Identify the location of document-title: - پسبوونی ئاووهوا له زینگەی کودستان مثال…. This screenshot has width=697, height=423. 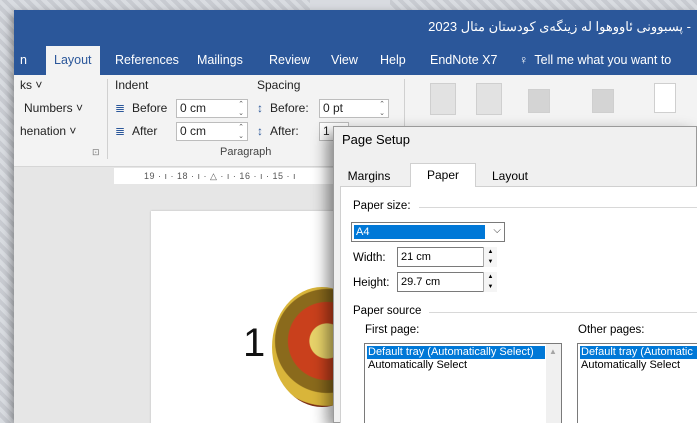
(559, 26).